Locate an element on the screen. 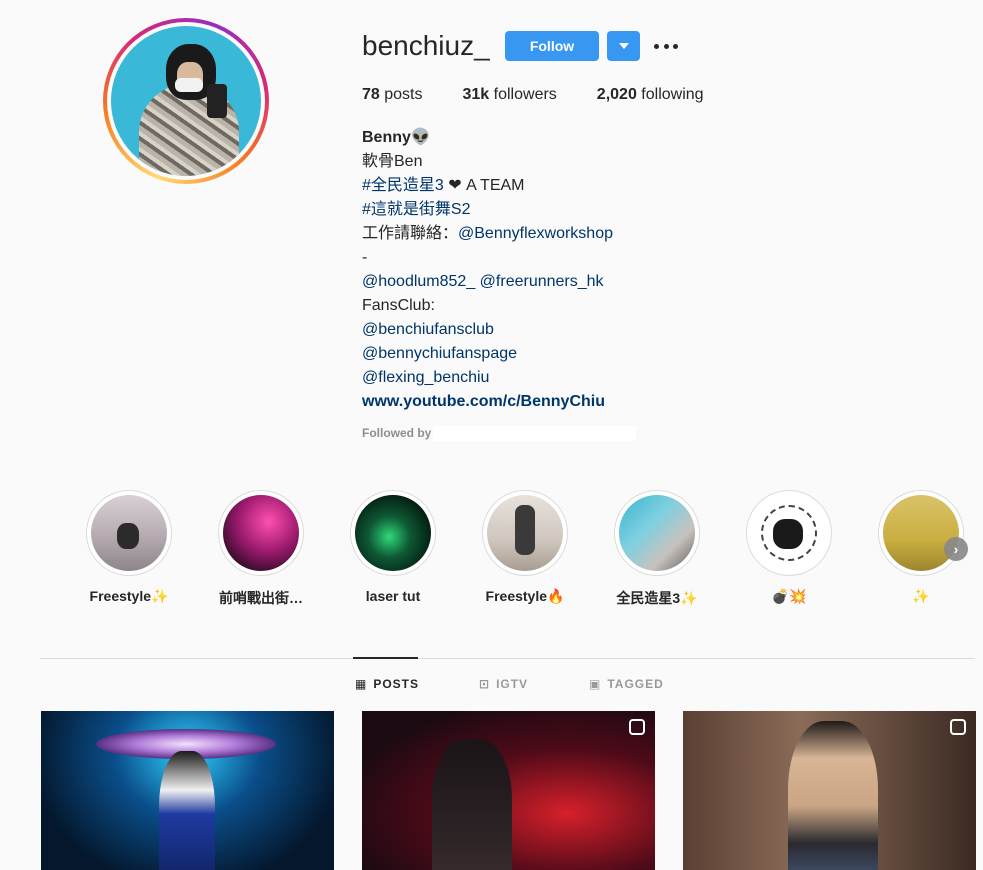 The image size is (983, 870). bio-line: @bennychiufanspage is located at coordinates (487, 354).